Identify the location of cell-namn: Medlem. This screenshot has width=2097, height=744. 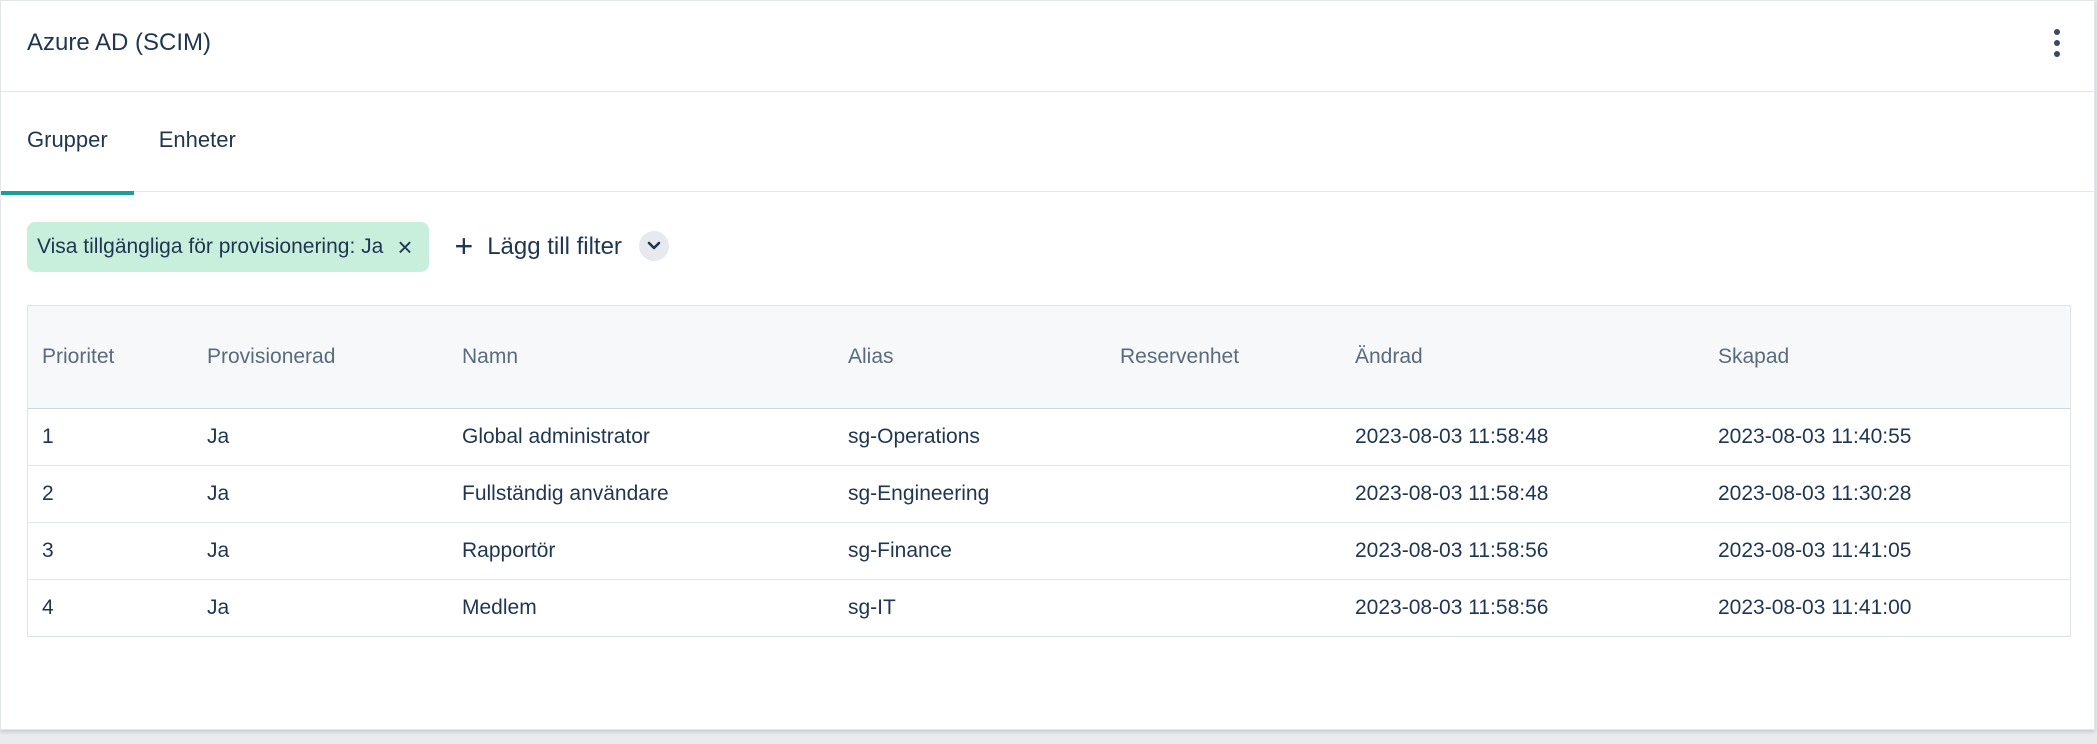
(499, 607).